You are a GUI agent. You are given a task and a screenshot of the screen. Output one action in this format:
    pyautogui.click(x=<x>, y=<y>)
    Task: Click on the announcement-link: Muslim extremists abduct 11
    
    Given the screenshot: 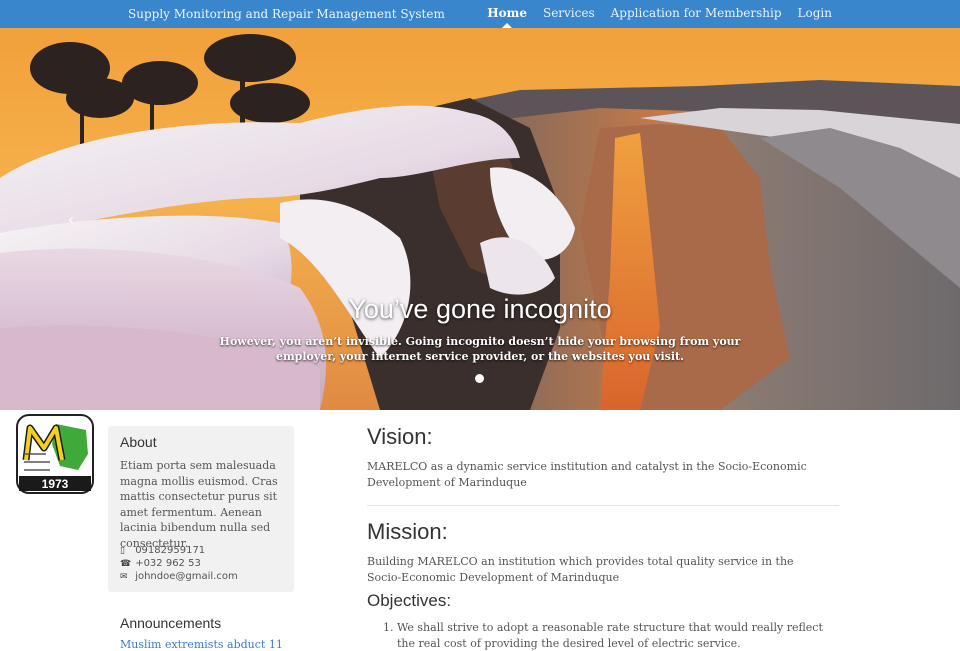 What is the action you would take?
    pyautogui.click(x=201, y=644)
    